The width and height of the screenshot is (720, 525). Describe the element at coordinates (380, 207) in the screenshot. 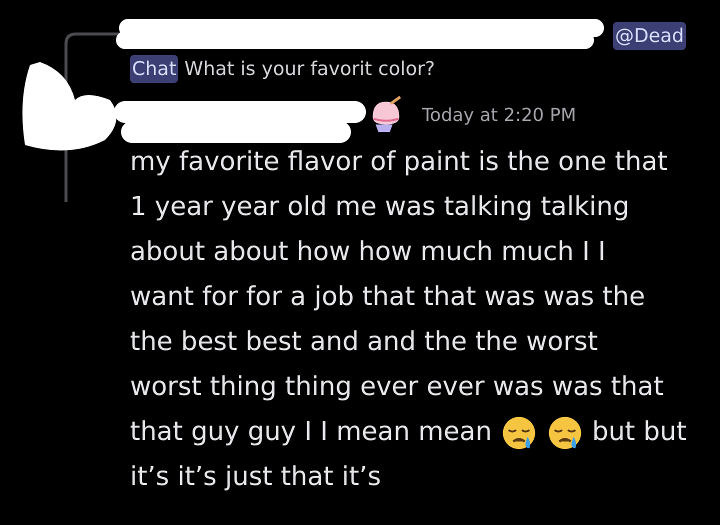

I see `message-text: 1 year year old me was talking talking` at that location.